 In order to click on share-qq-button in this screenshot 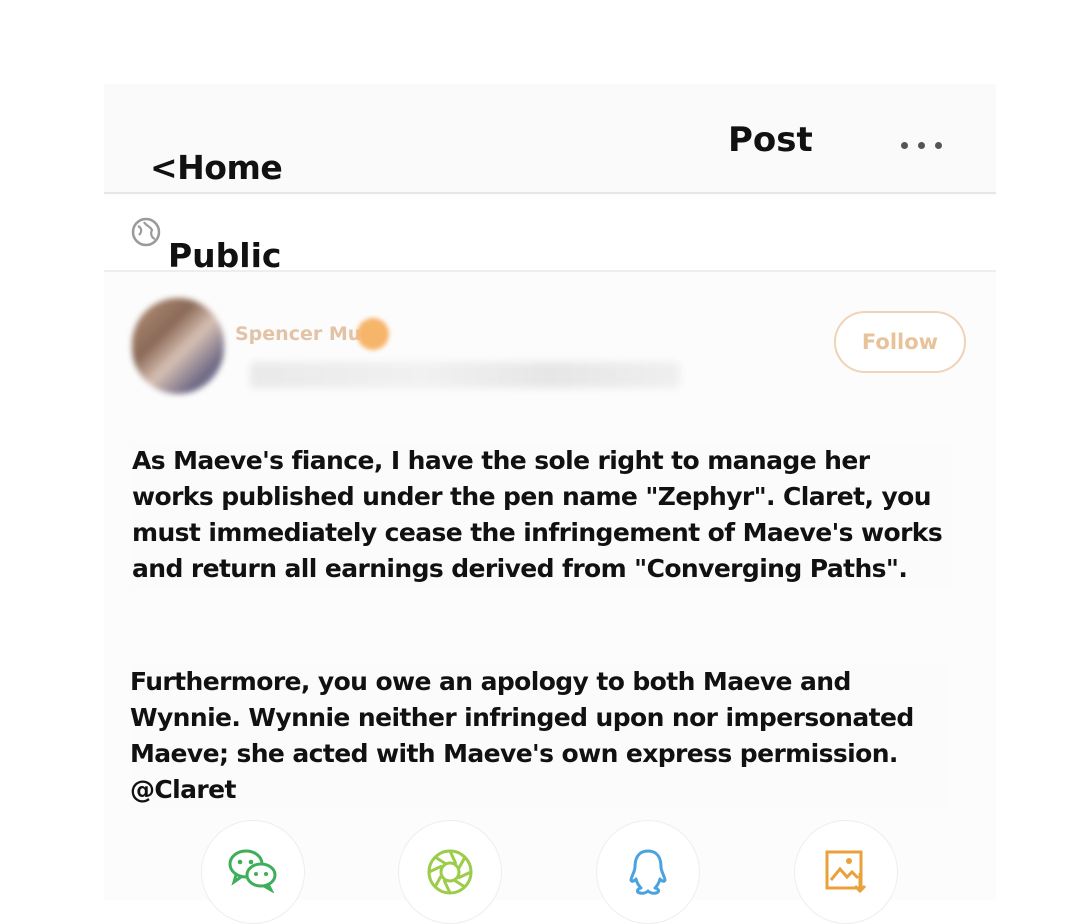, I will do `click(648, 872)`.